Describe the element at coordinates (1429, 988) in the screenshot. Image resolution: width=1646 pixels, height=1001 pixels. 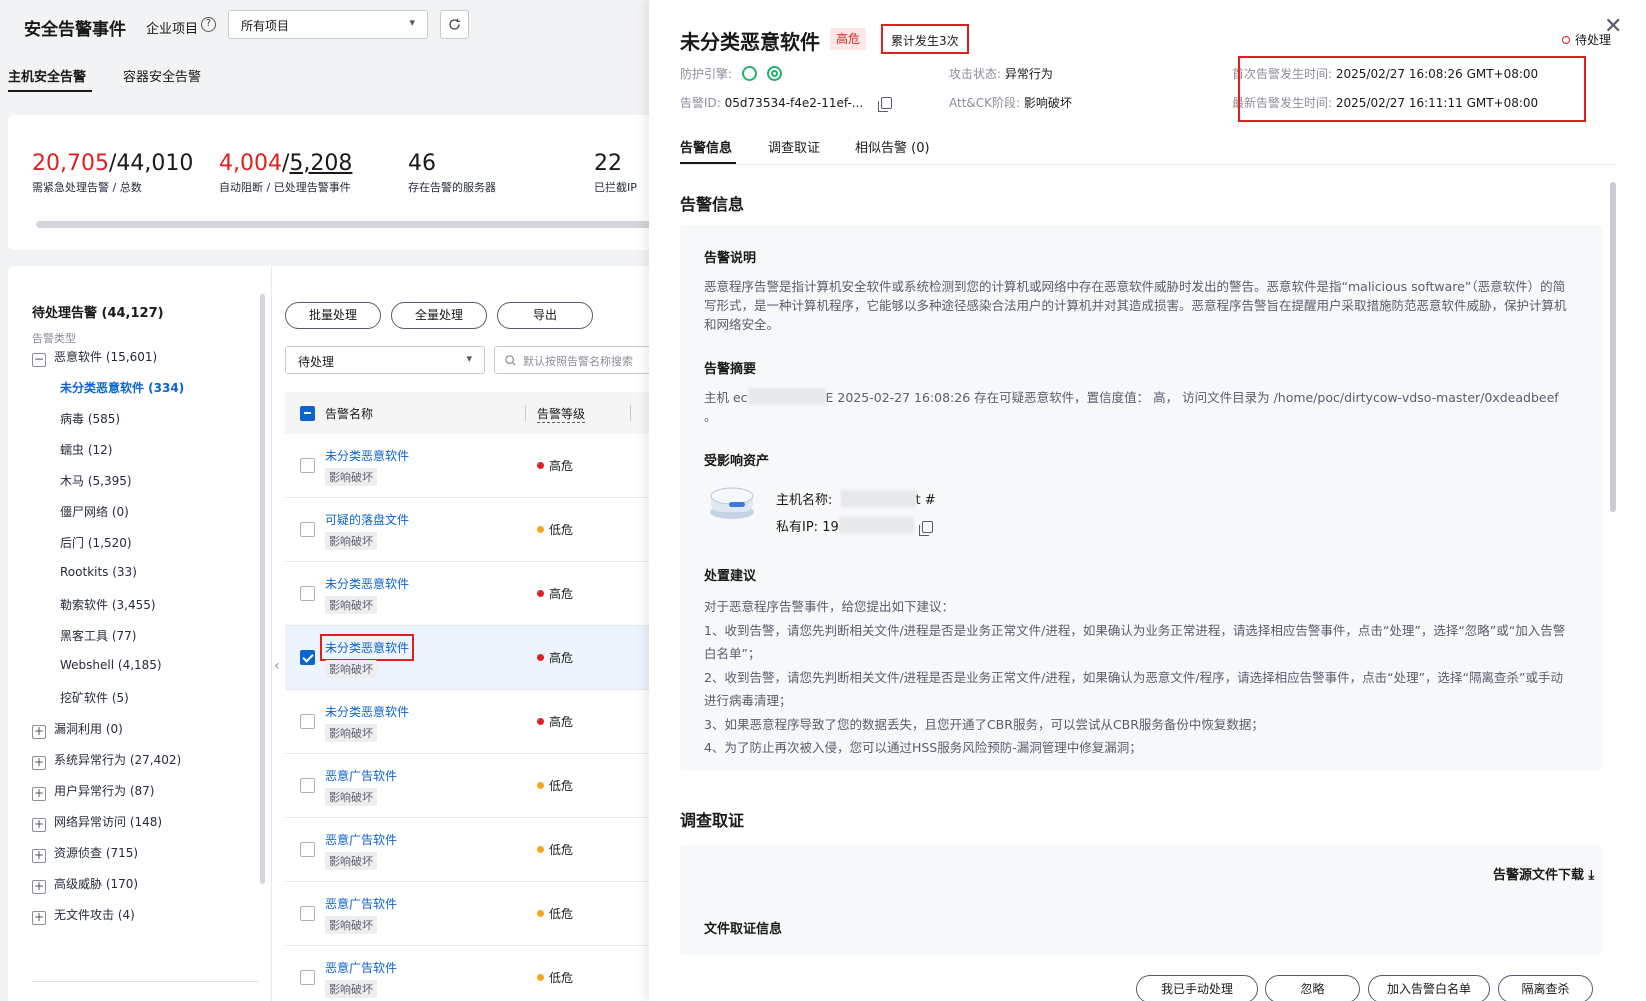
I see `add-whitelist-button: 加入告警白名单` at that location.